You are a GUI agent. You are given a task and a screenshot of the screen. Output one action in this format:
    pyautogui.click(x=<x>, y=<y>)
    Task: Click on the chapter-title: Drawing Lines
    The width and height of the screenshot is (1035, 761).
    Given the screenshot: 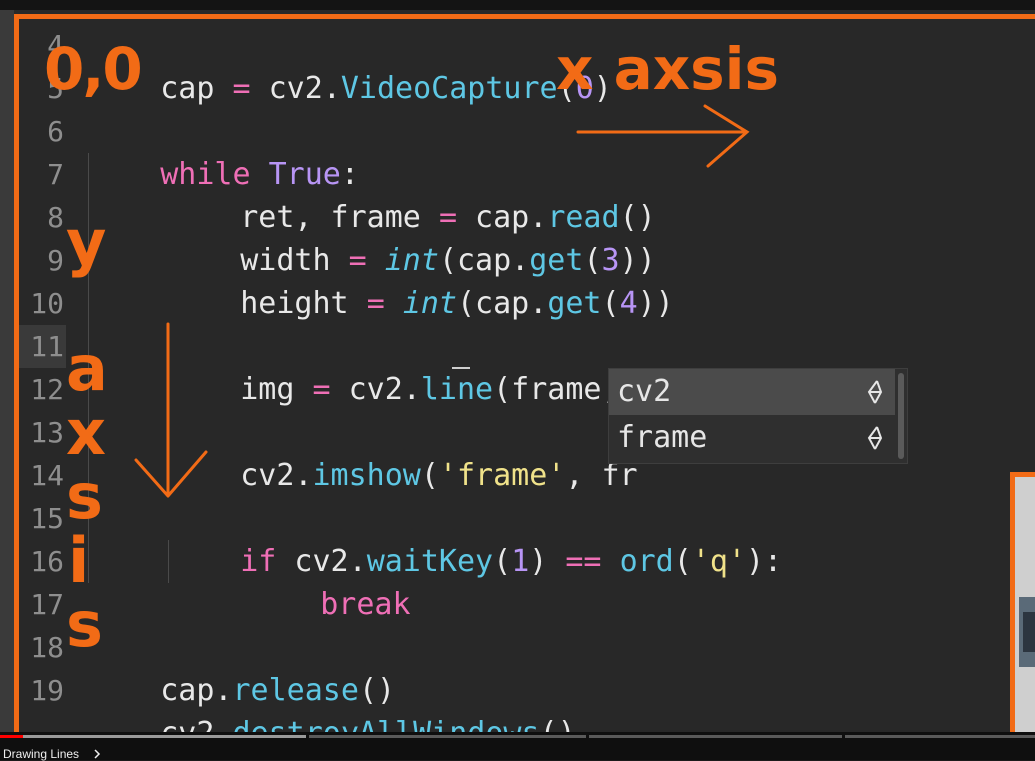 What is the action you would take?
    pyautogui.click(x=41, y=754)
    